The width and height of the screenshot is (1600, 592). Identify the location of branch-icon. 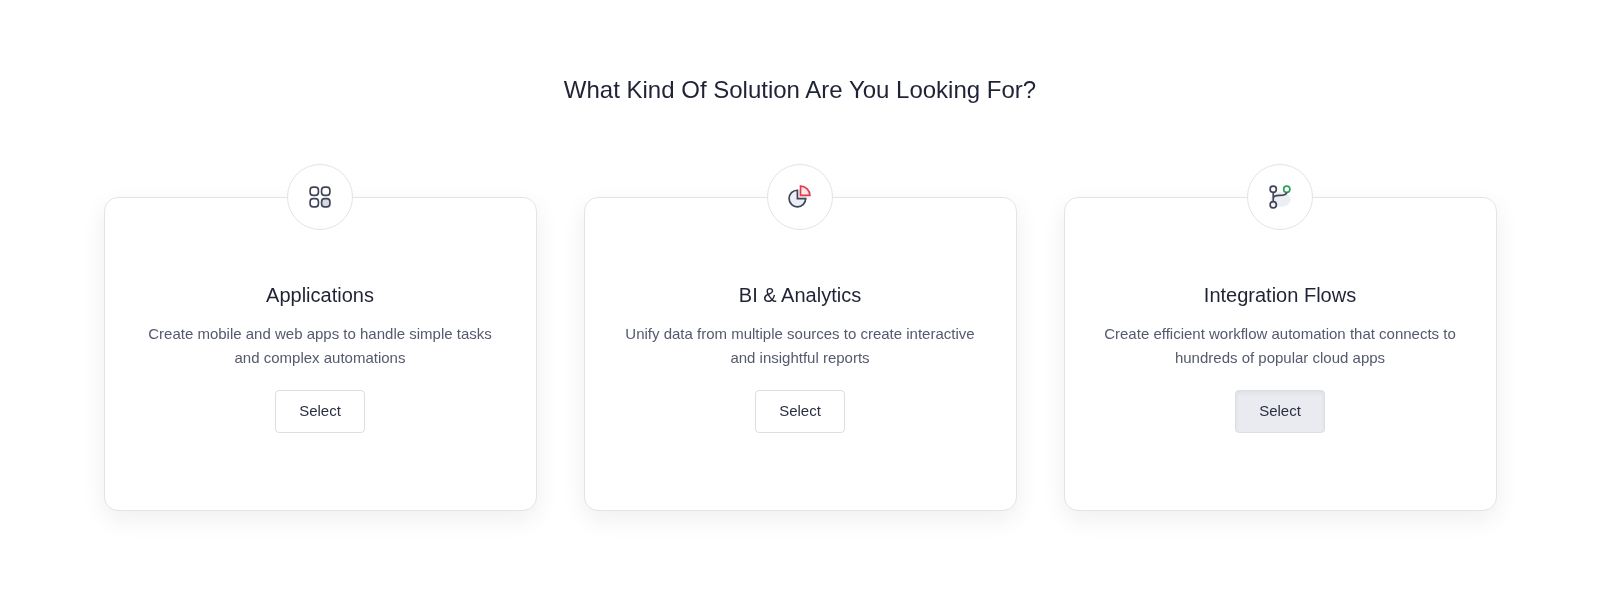
(1280, 197).